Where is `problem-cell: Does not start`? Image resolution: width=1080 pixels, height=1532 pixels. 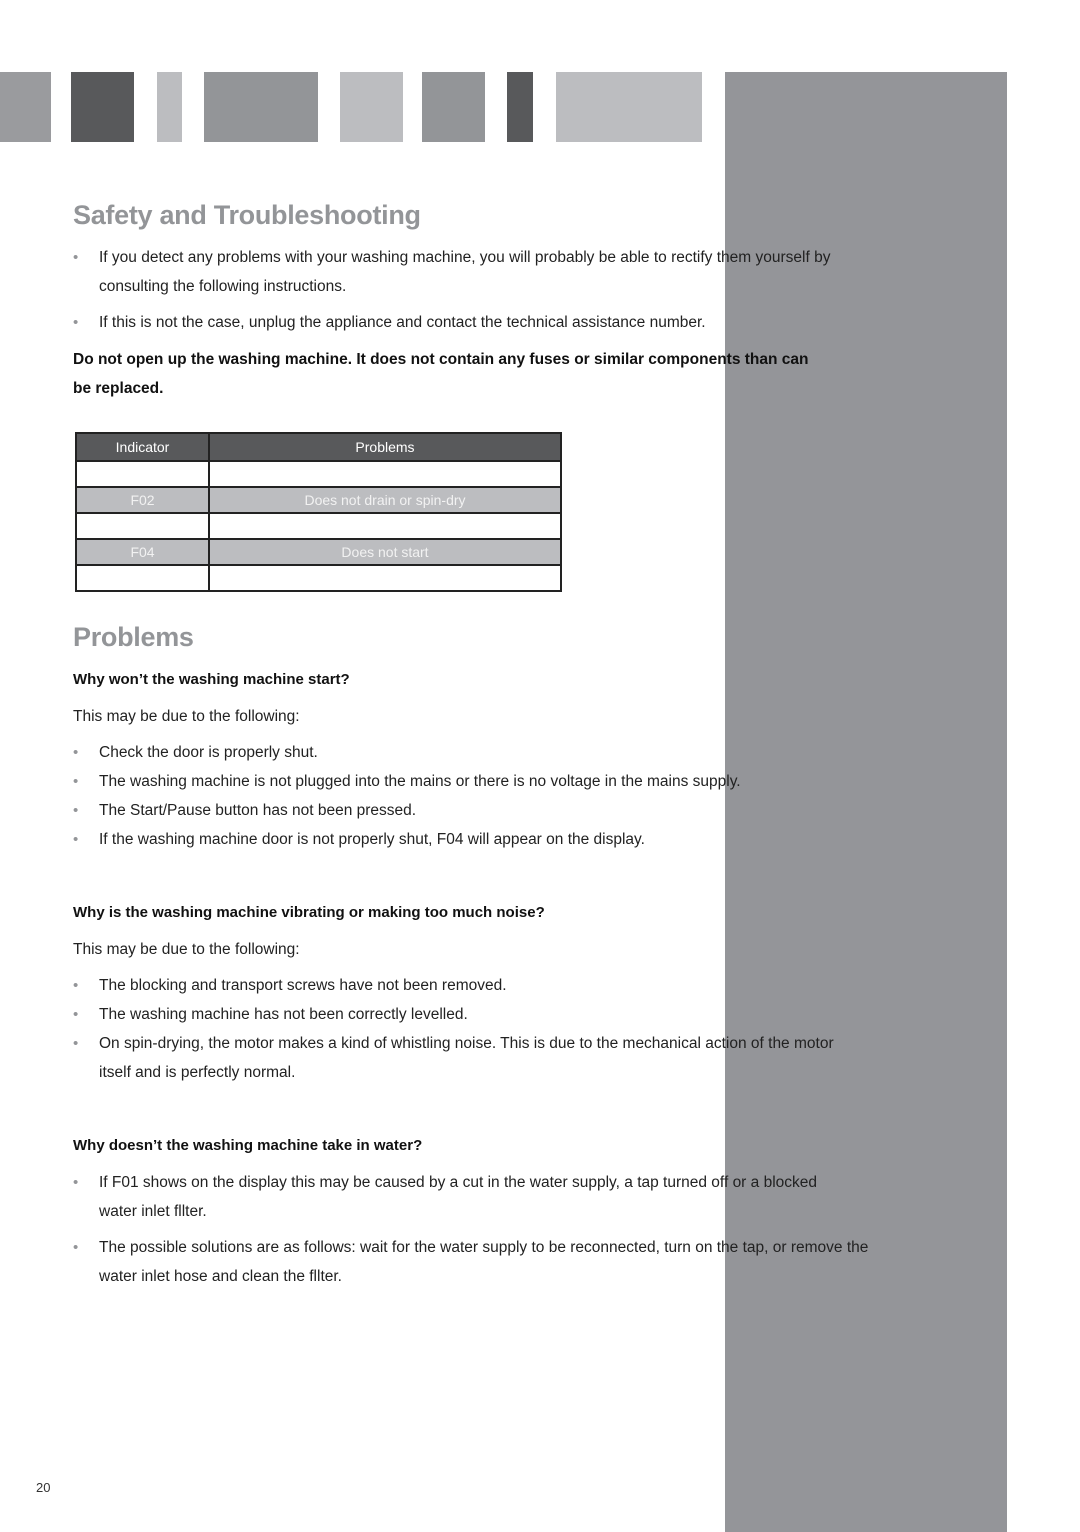
problem-cell: Does not start is located at coordinates (385, 552).